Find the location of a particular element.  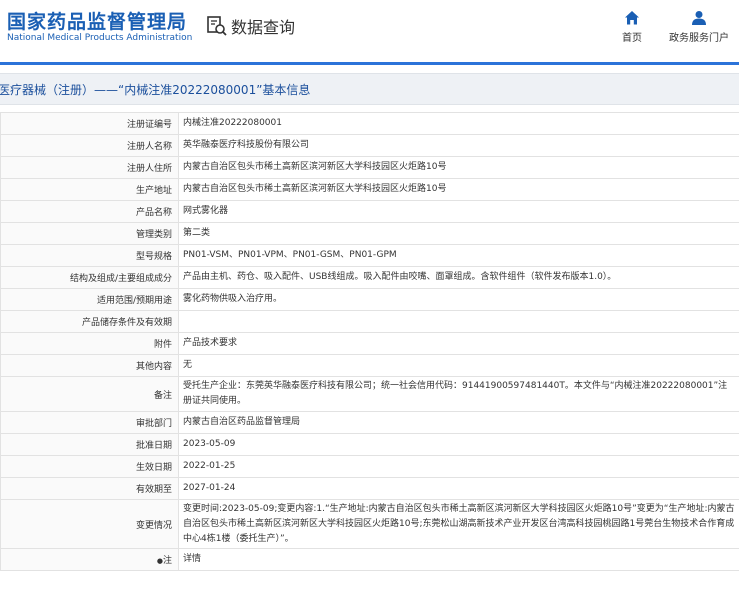

field-label-text: 产品储存条件及有效期 is located at coordinates (126, 323).